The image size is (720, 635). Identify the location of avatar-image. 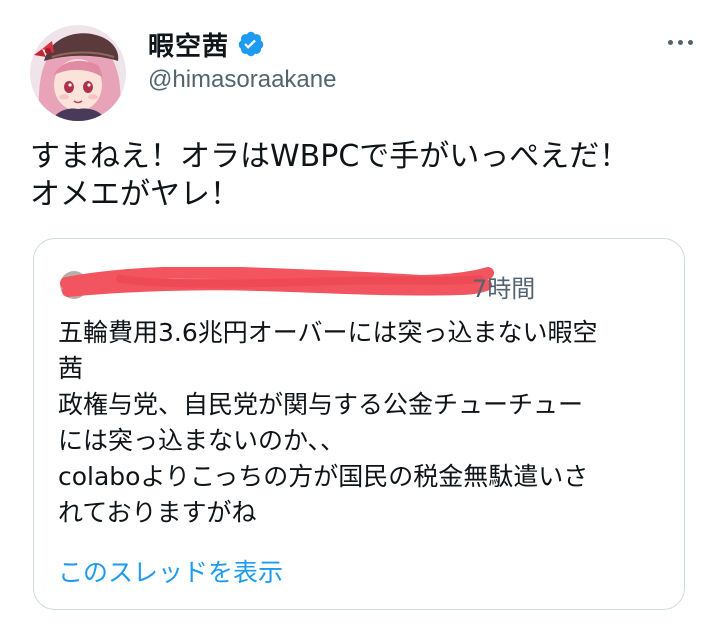
(78, 73).